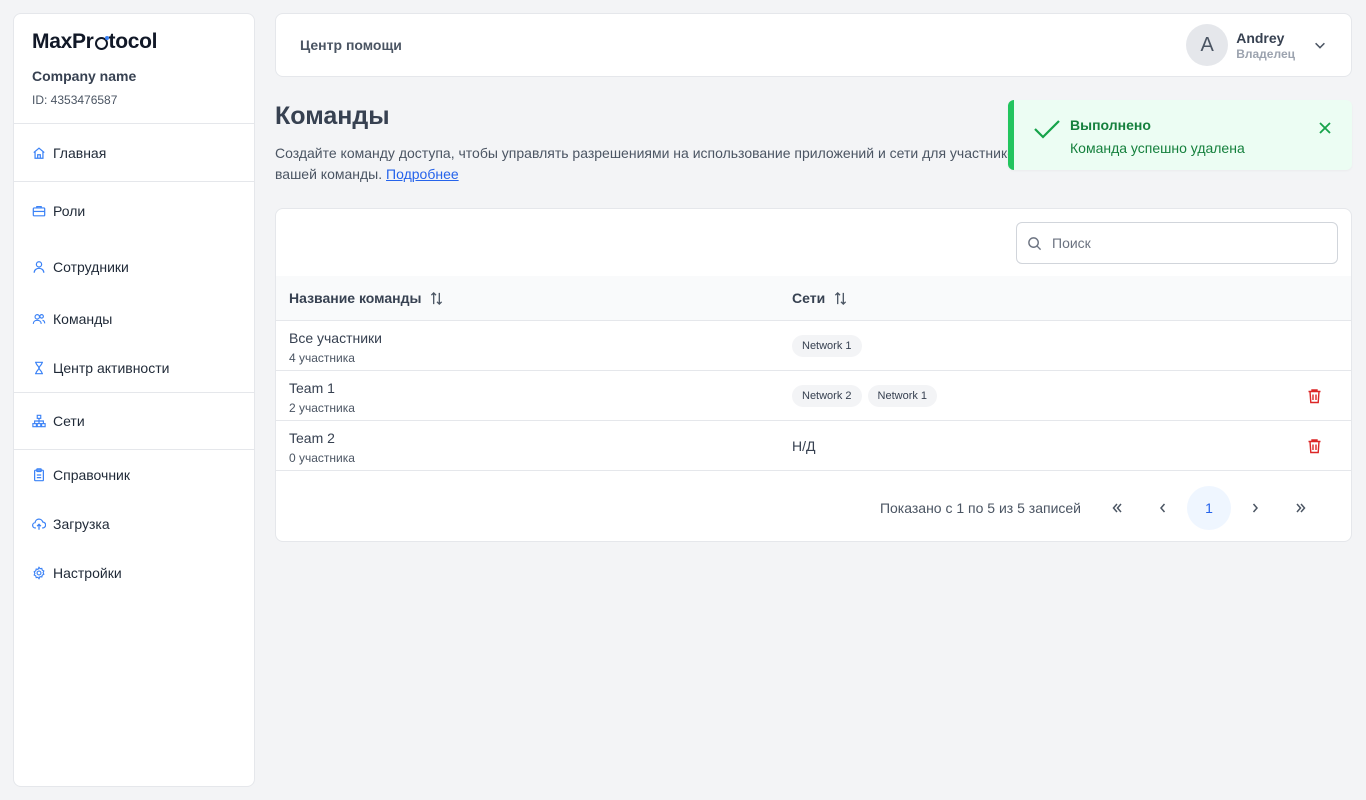 The width and height of the screenshot is (1366, 800). Describe the element at coordinates (69, 210) in the screenshot. I see `sidebar-item-label: Роли` at that location.